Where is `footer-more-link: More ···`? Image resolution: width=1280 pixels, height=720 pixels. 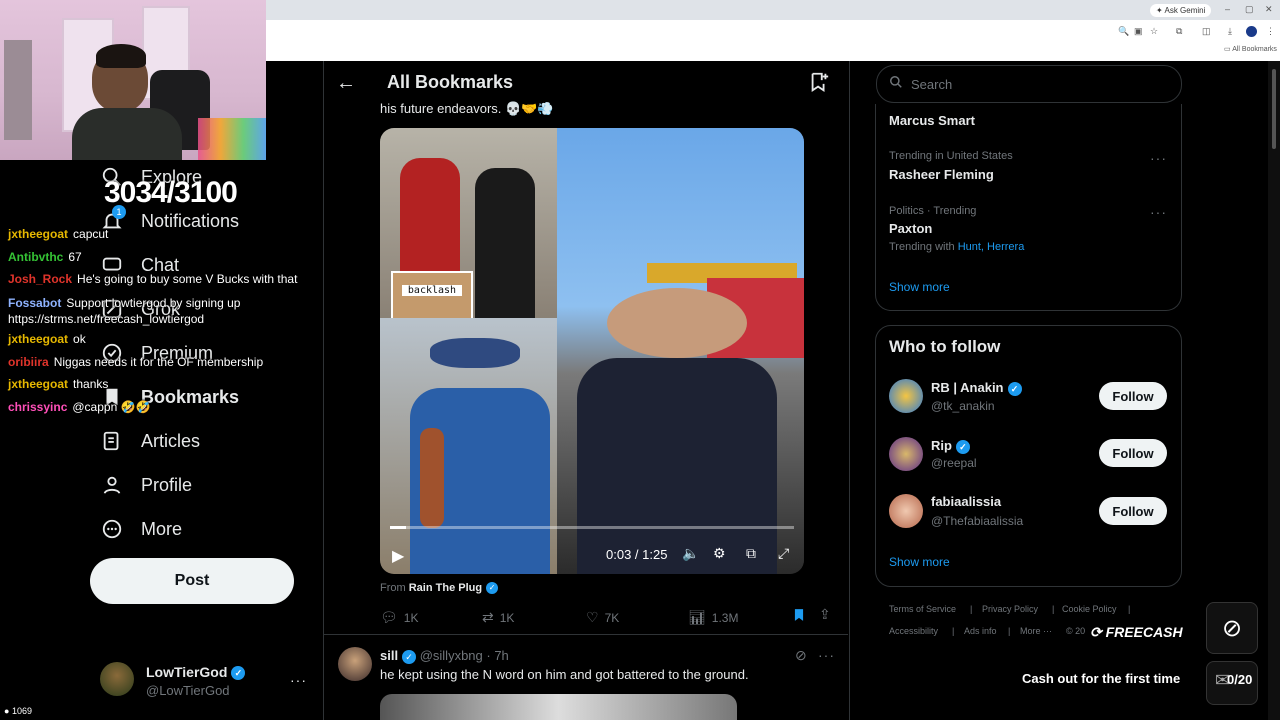 footer-more-link: More ··· is located at coordinates (1036, 631).